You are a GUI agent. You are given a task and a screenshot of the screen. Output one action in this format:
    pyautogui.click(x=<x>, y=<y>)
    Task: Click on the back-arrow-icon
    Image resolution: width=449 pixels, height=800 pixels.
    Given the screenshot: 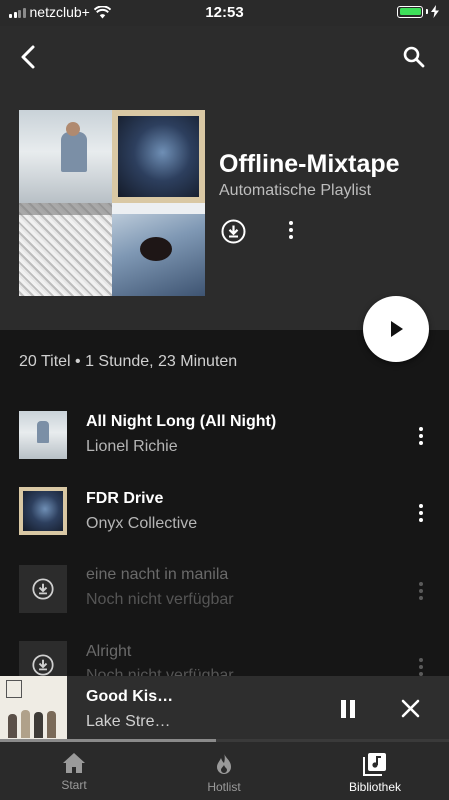 What is the action you would take?
    pyautogui.click(x=29, y=57)
    